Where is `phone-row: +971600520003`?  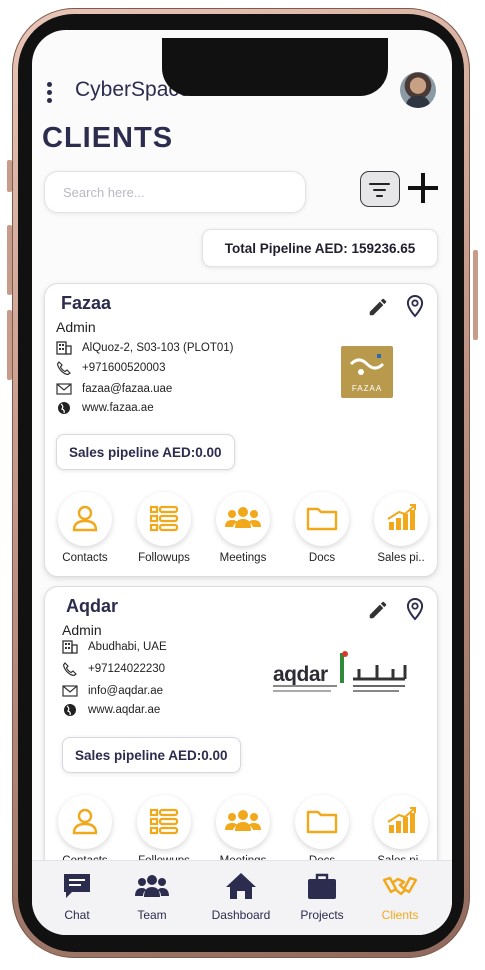
phone-row: +971600520003 is located at coordinates (110, 368).